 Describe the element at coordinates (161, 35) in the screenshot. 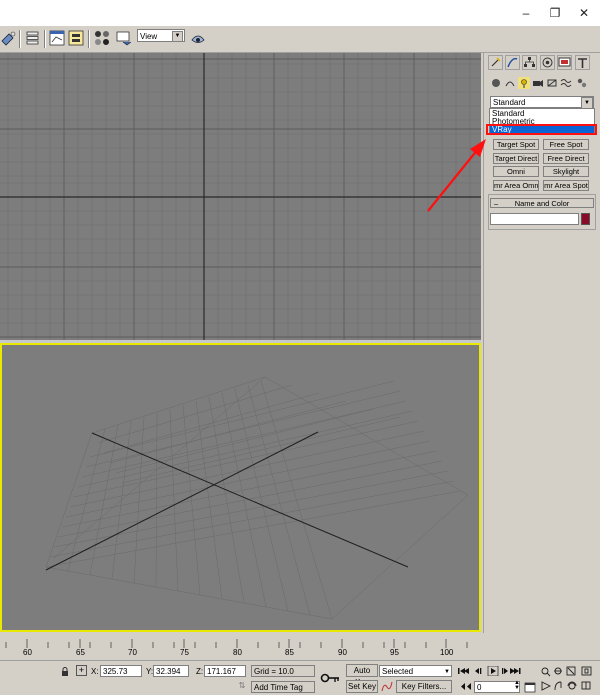

I see `render-view-select: View ▼` at that location.